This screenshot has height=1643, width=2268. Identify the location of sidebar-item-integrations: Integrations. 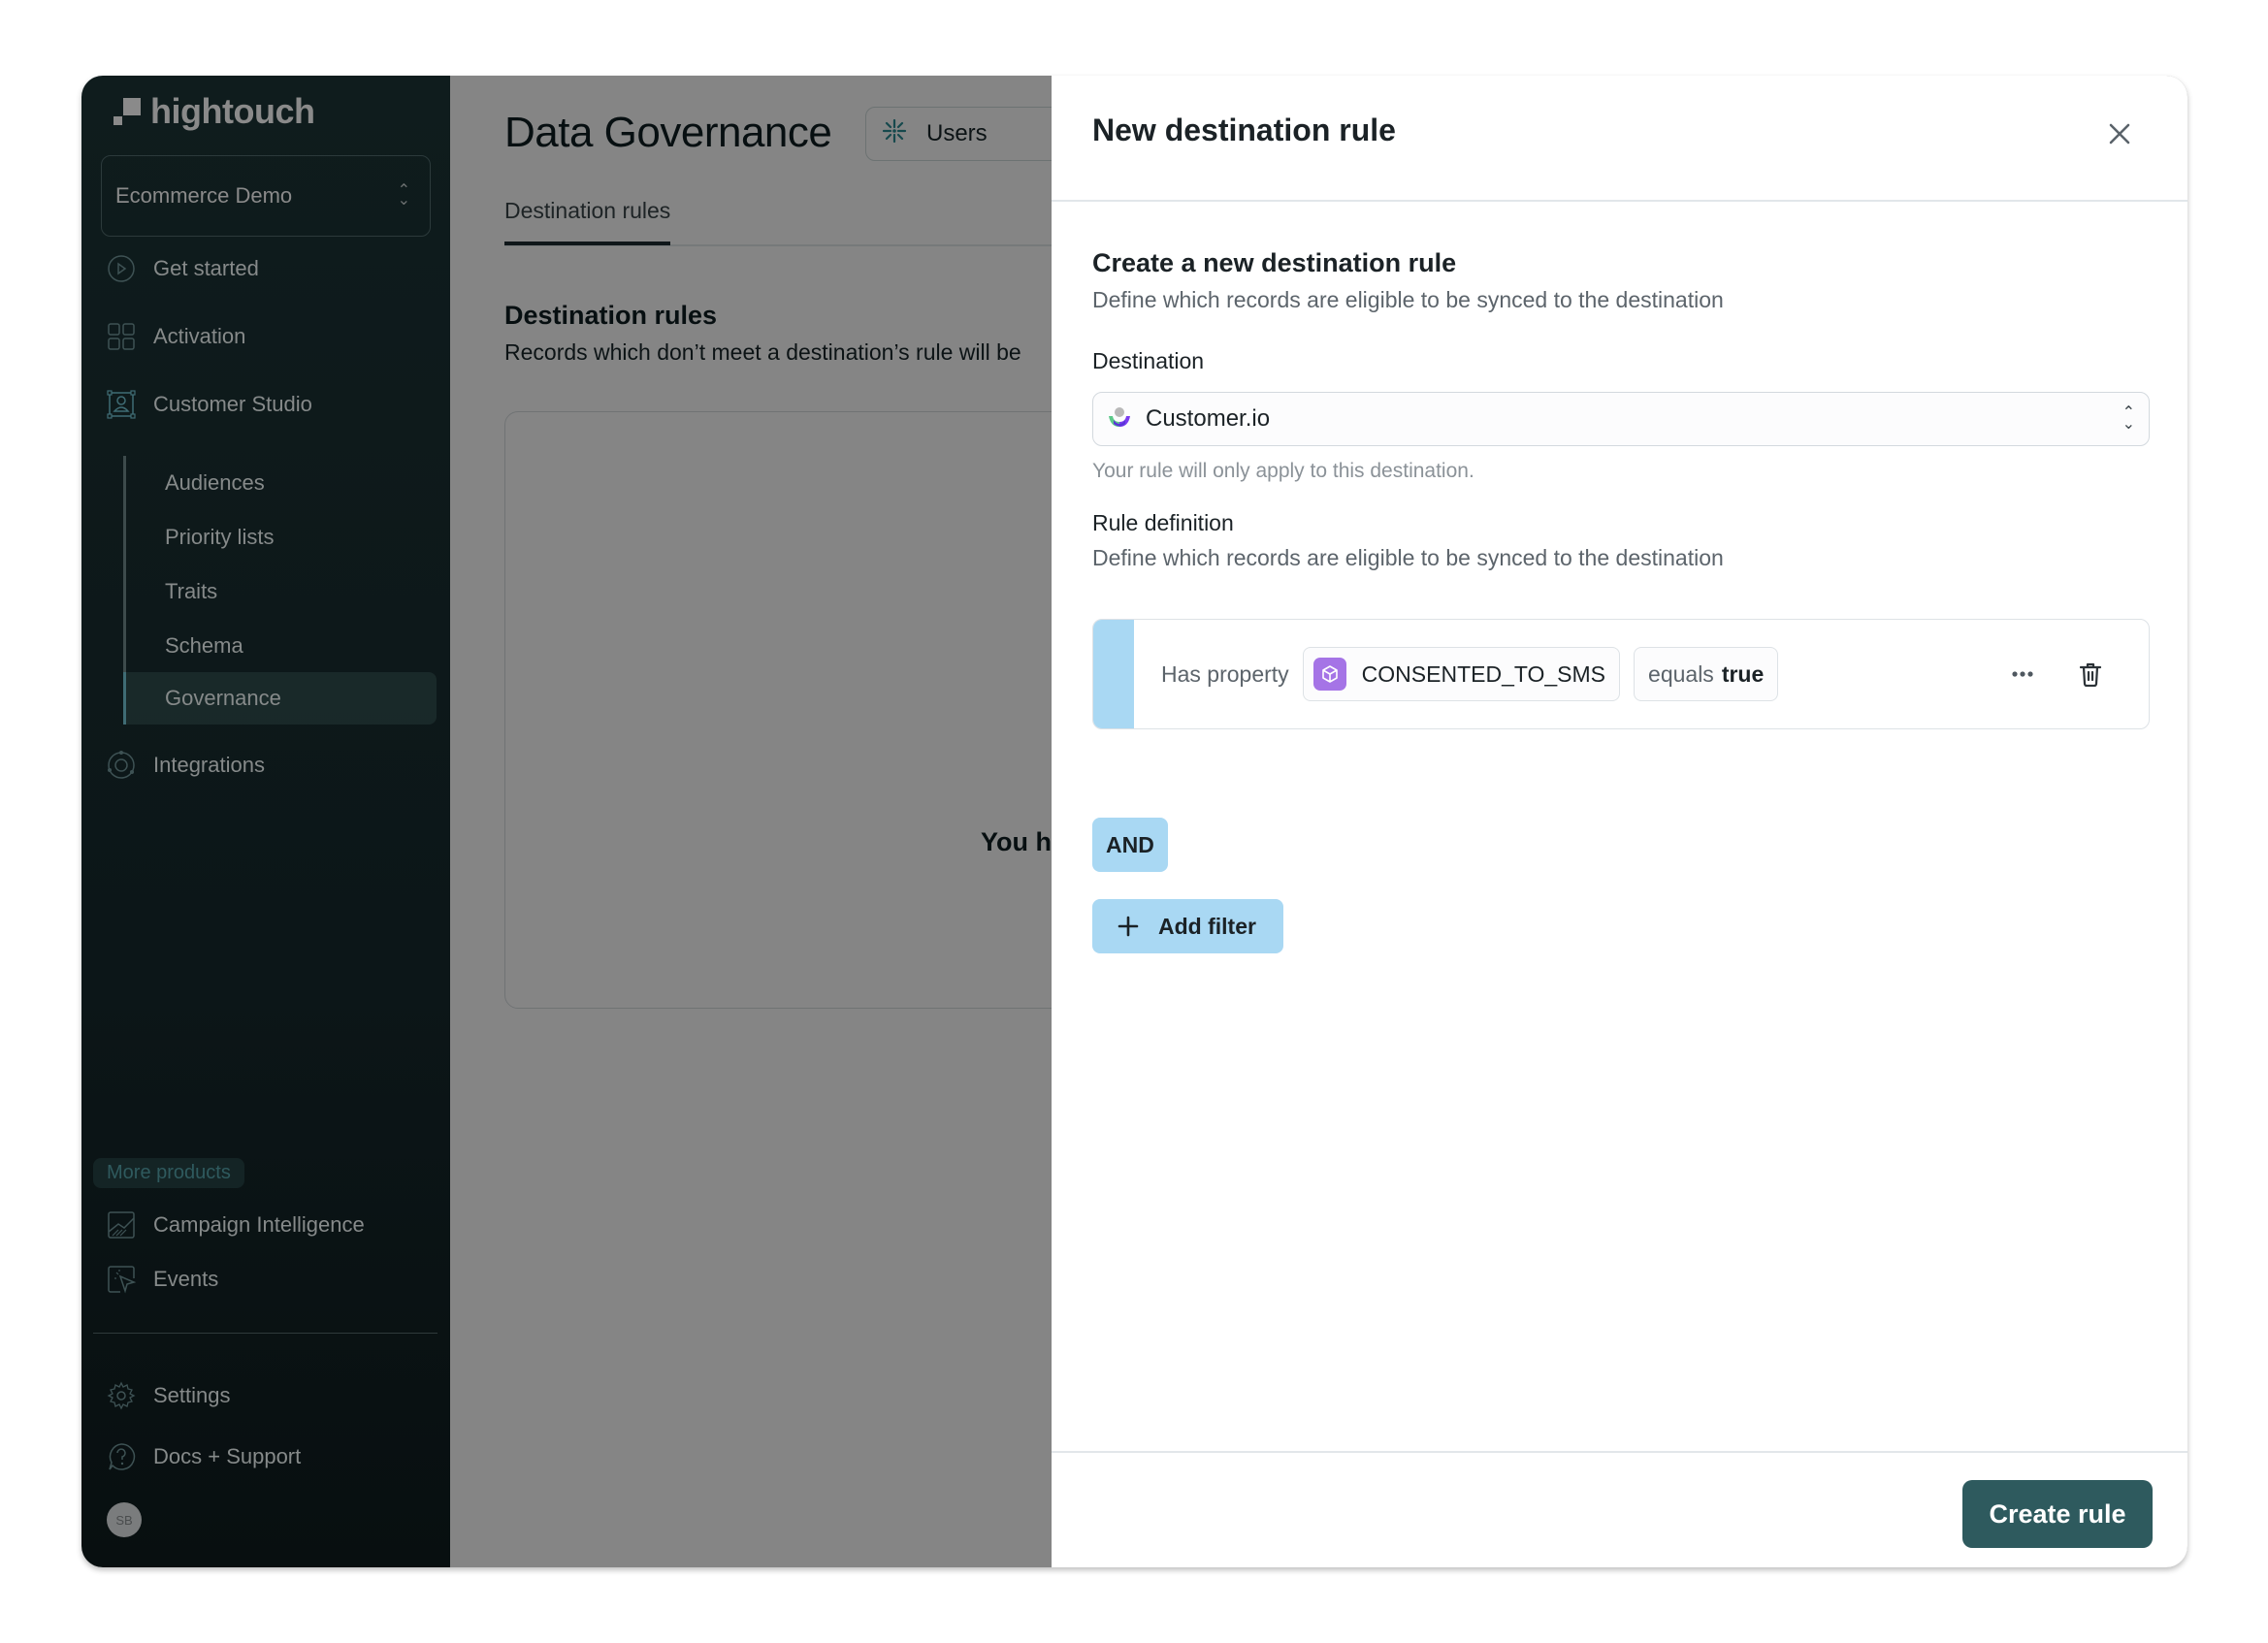
(186, 765).